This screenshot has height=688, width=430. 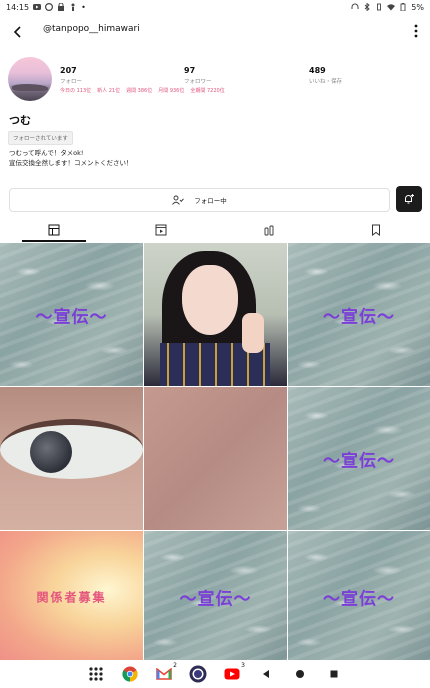 I want to click on selfie-hand, so click(x=253, y=333).